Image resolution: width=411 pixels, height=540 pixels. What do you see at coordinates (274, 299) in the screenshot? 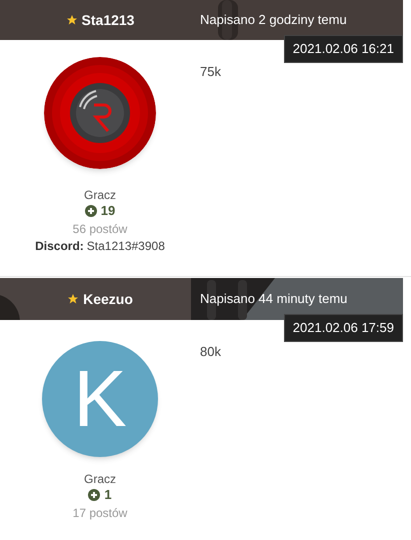
I see `post-time: Napisano 44 minuty temu` at bounding box center [274, 299].